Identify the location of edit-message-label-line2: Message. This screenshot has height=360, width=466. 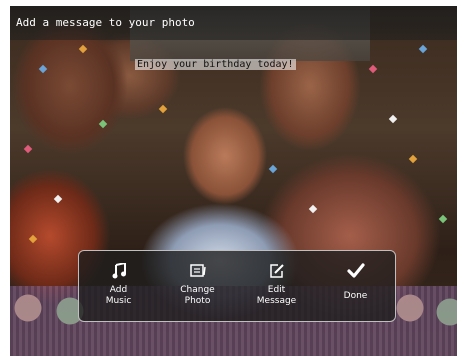
(276, 301).